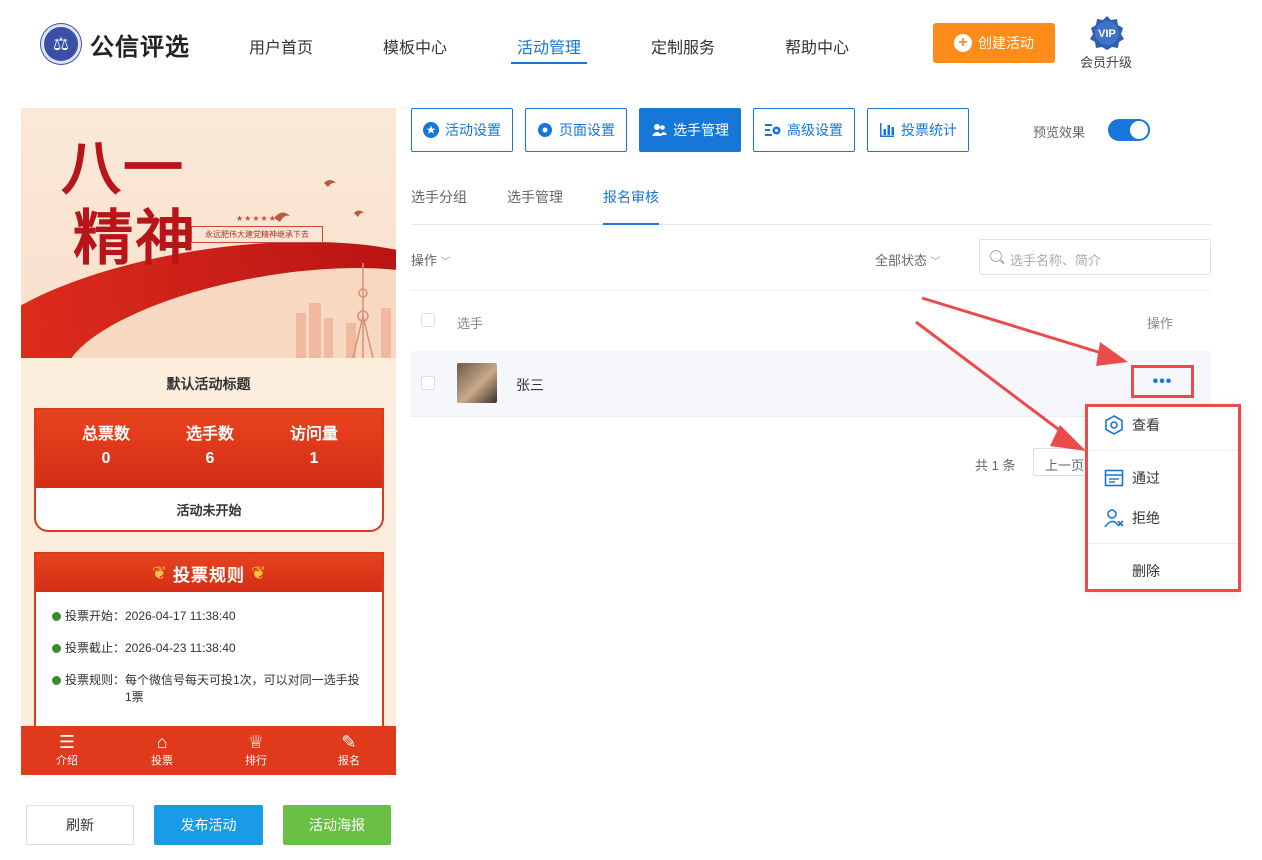 Image resolution: width=1262 pixels, height=860 pixels. Describe the element at coordinates (995, 465) in the screenshot. I see `pager-total: 共 1 条` at that location.